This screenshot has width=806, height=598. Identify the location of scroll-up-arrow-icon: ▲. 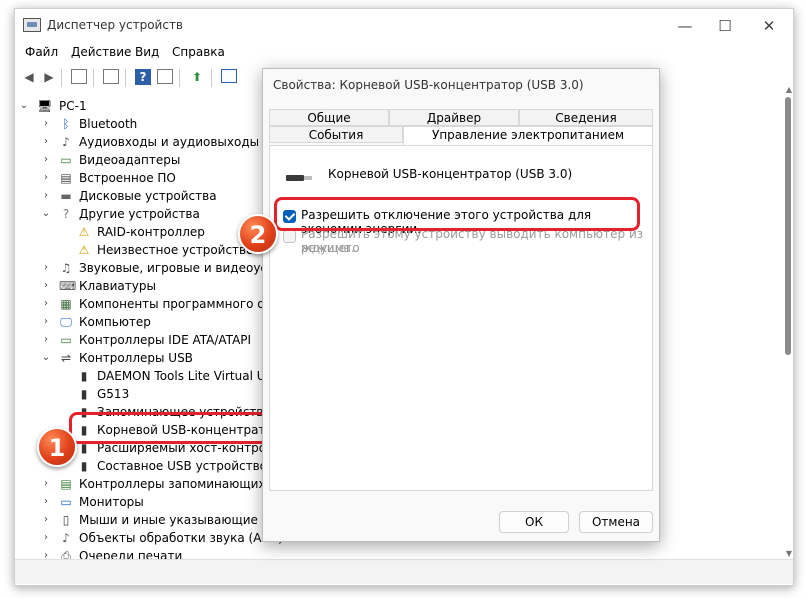
(789, 89).